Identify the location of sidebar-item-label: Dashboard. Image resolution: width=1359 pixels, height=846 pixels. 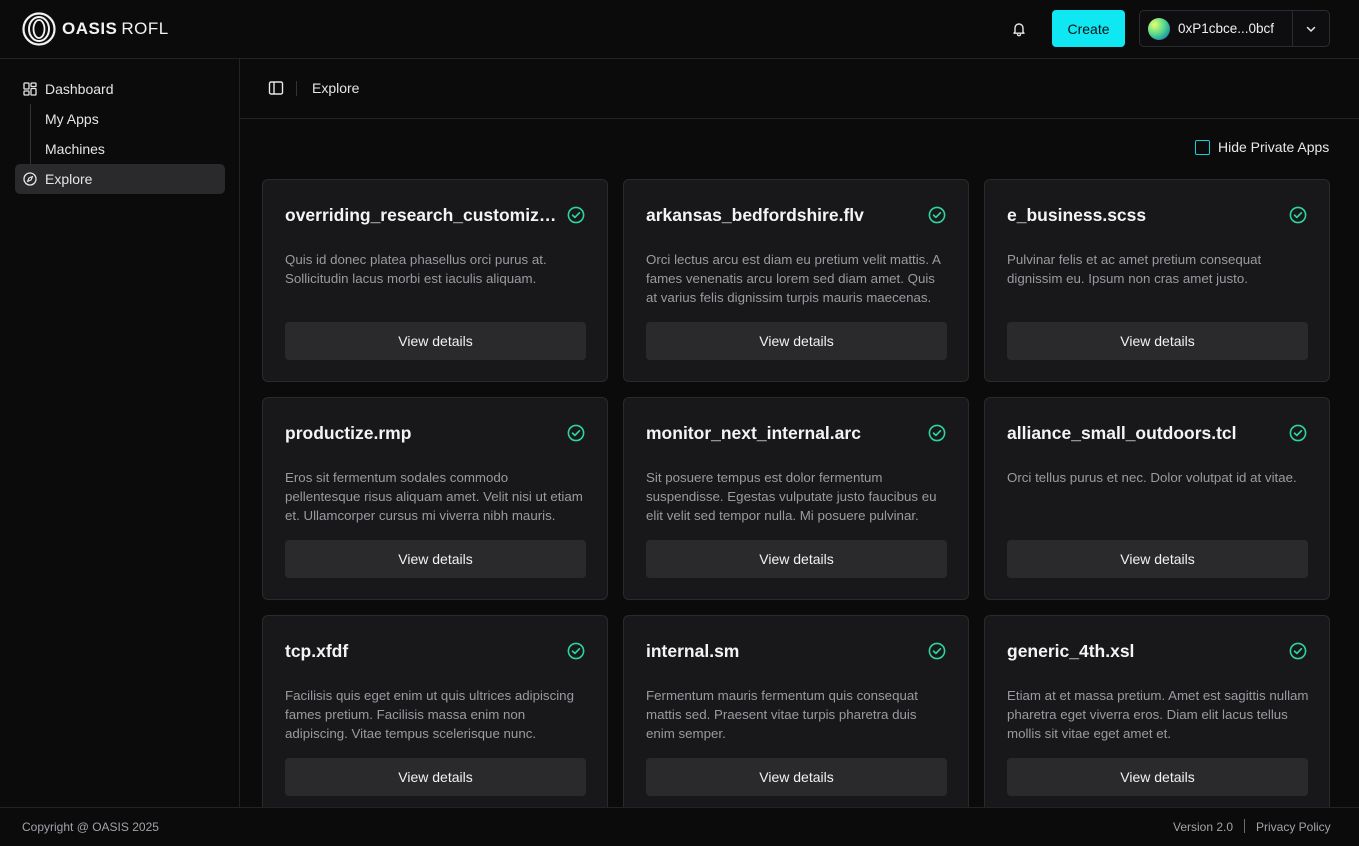
(79, 89).